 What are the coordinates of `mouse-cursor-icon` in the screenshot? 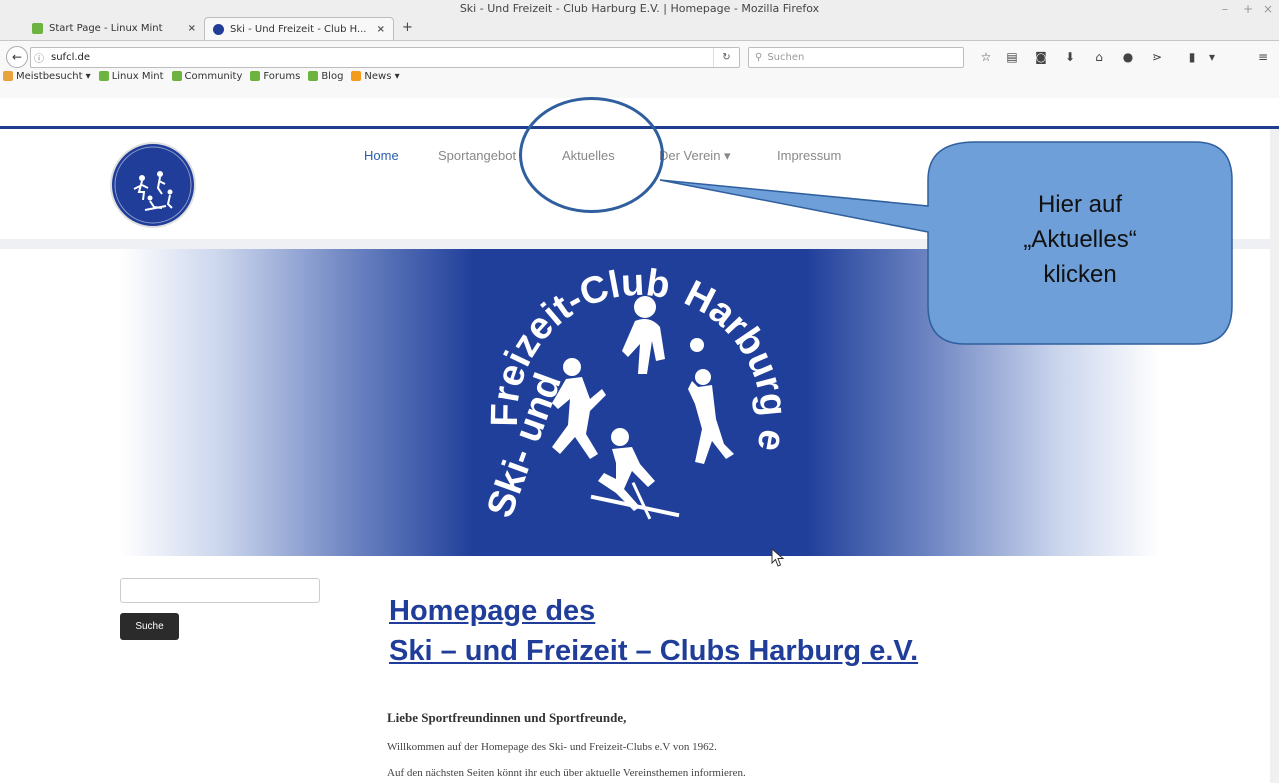 It's located at (778, 557).